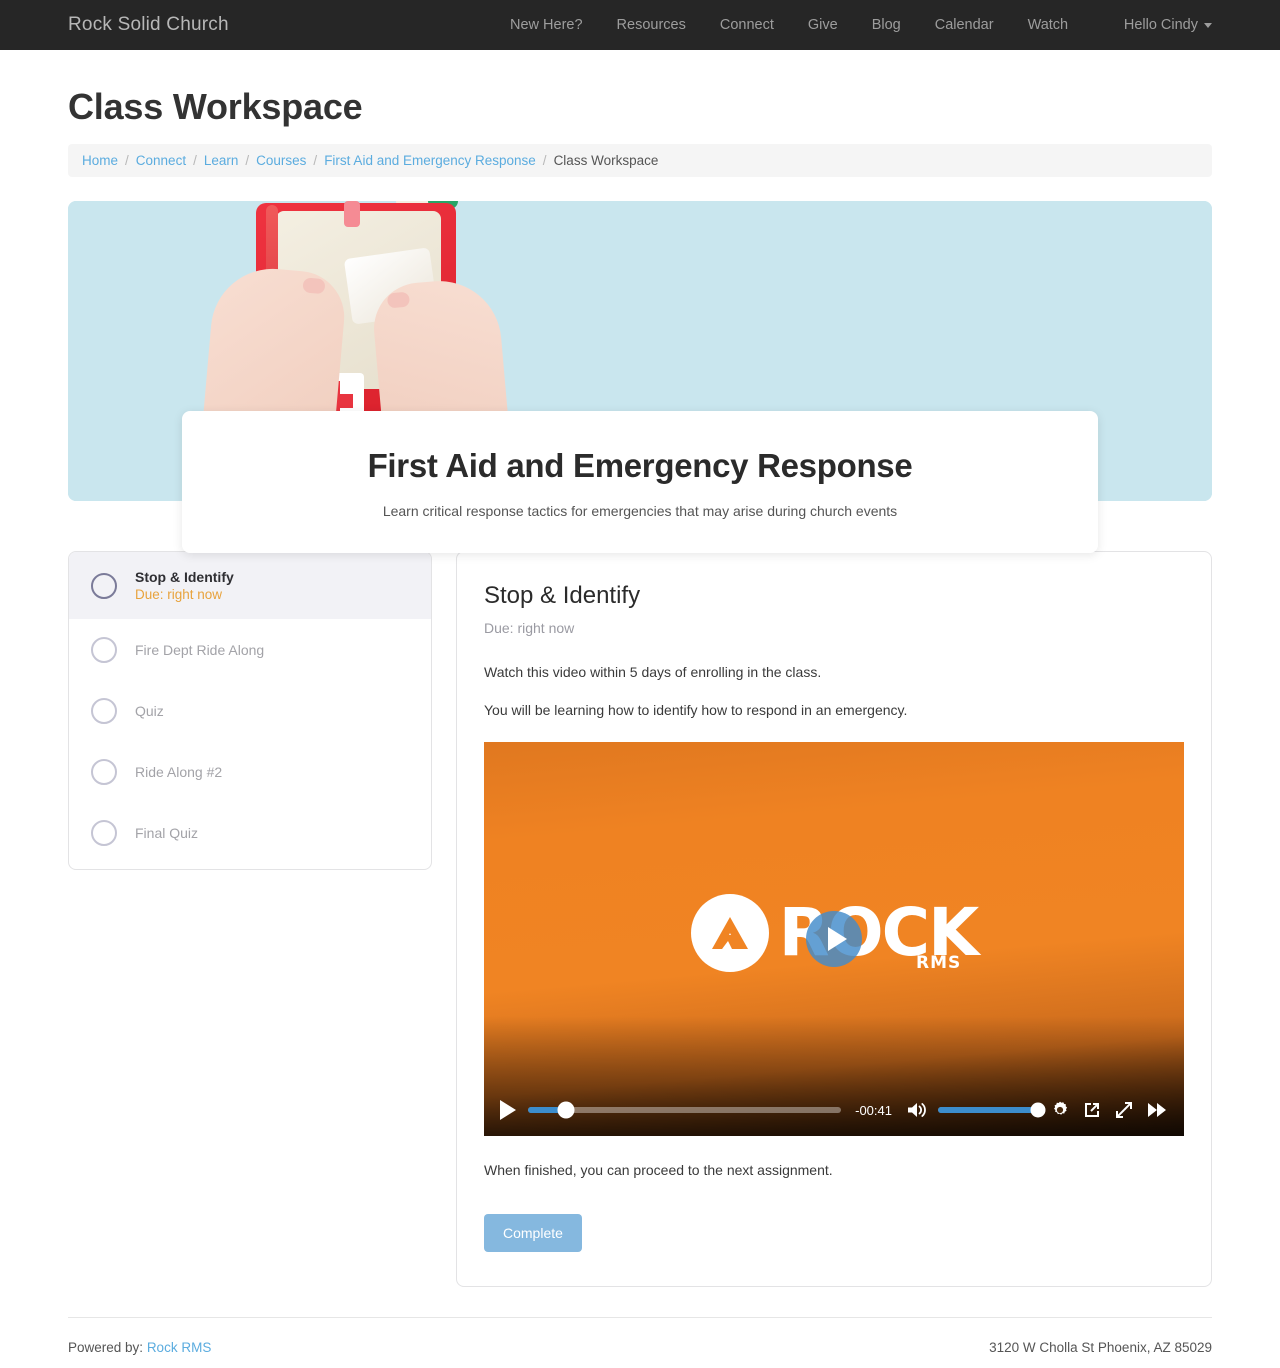 Image resolution: width=1280 pixels, height=1368 pixels. I want to click on volume-control, so click(976, 1110).